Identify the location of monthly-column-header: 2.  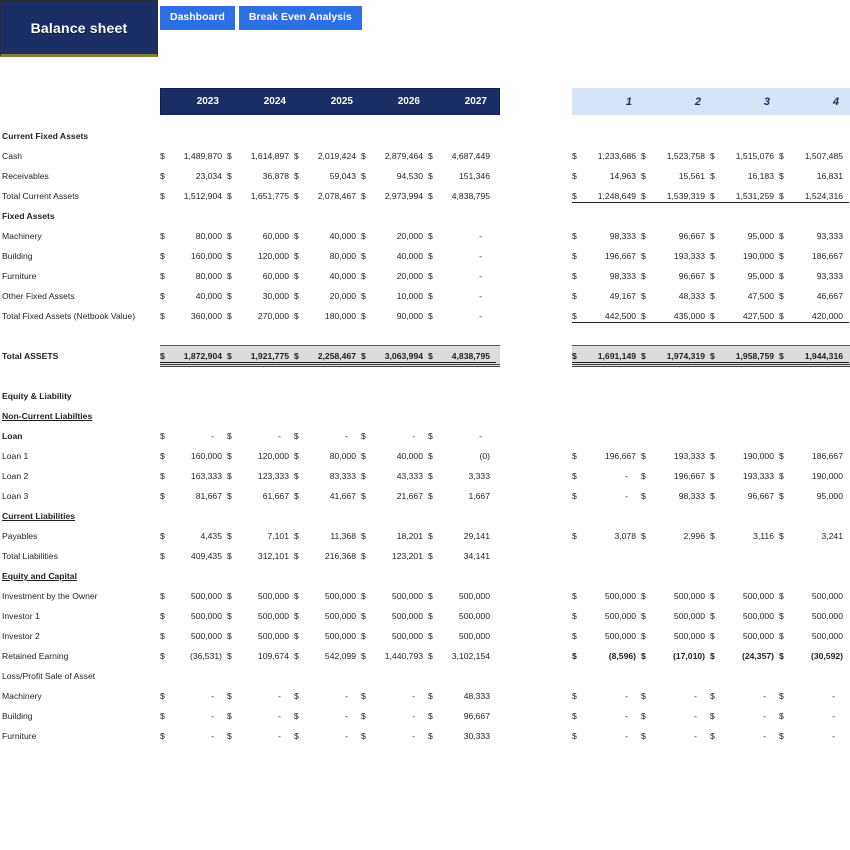
(676, 102).